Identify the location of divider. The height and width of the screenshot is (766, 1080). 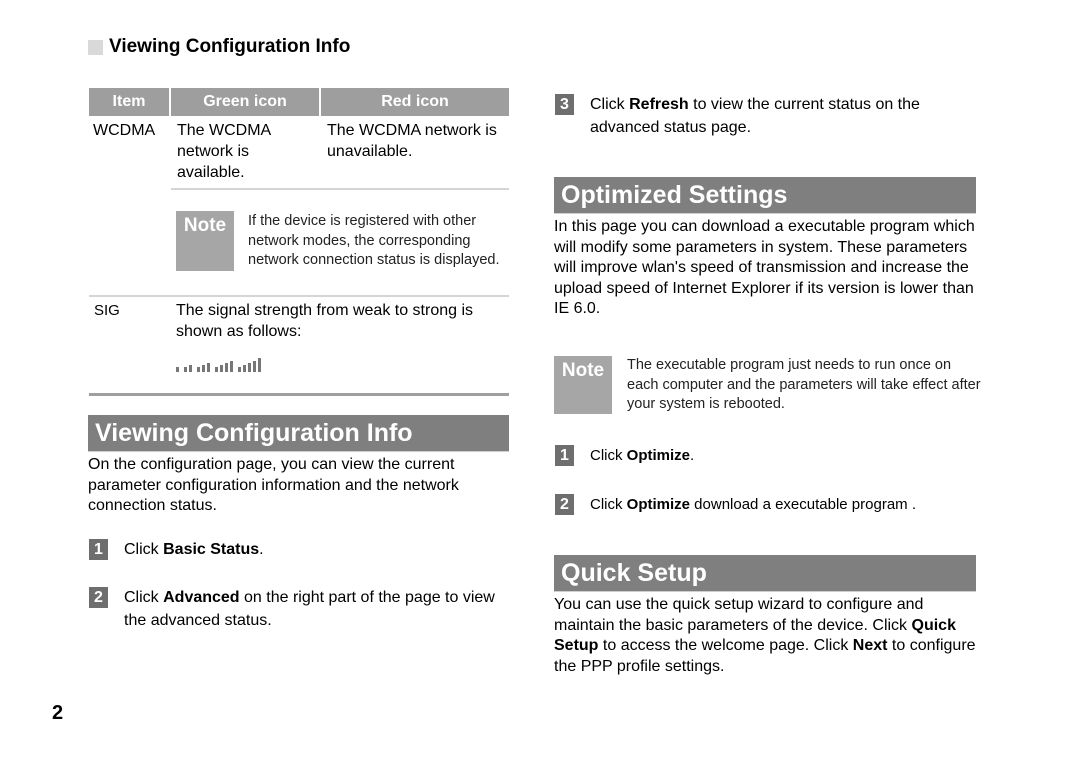
(340, 189).